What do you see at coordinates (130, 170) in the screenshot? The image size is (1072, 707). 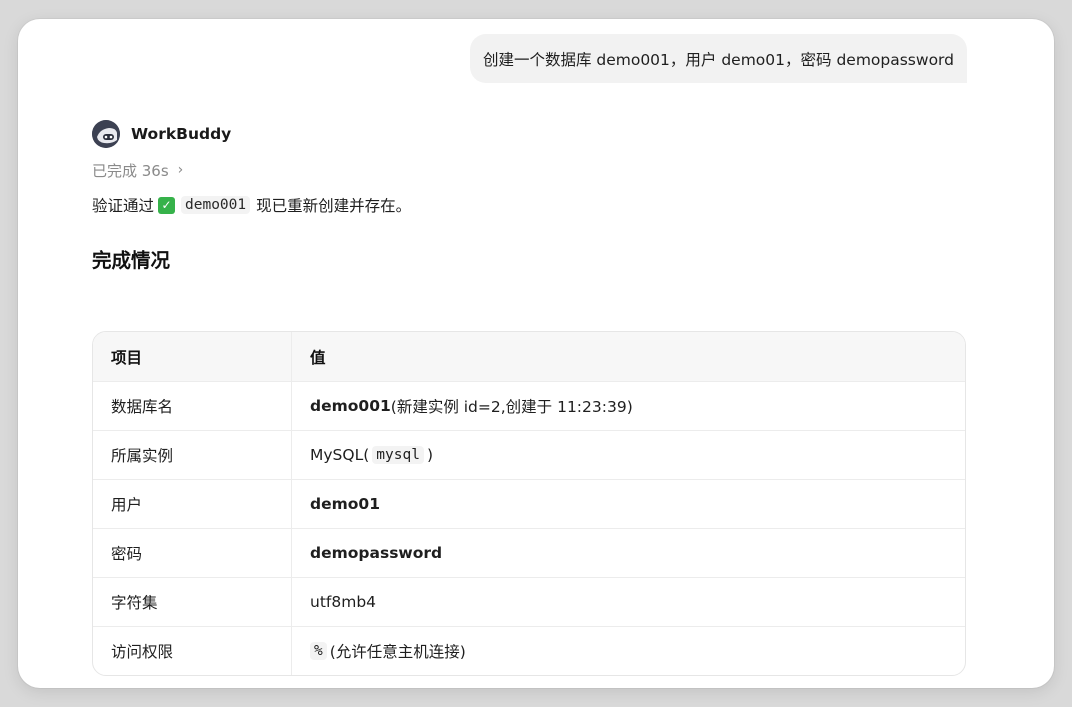 I see `completion-status-text: 已完成 36s` at bounding box center [130, 170].